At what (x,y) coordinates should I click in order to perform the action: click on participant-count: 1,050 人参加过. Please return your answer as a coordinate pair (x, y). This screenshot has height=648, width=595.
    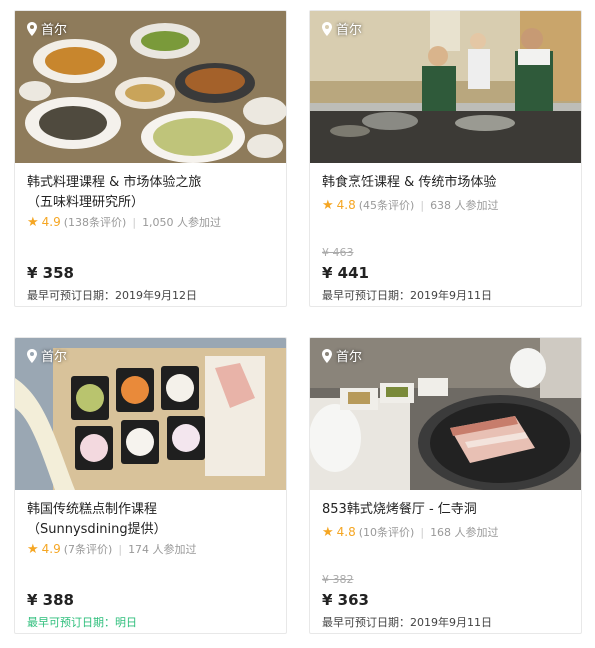
    Looking at the image, I should click on (182, 222).